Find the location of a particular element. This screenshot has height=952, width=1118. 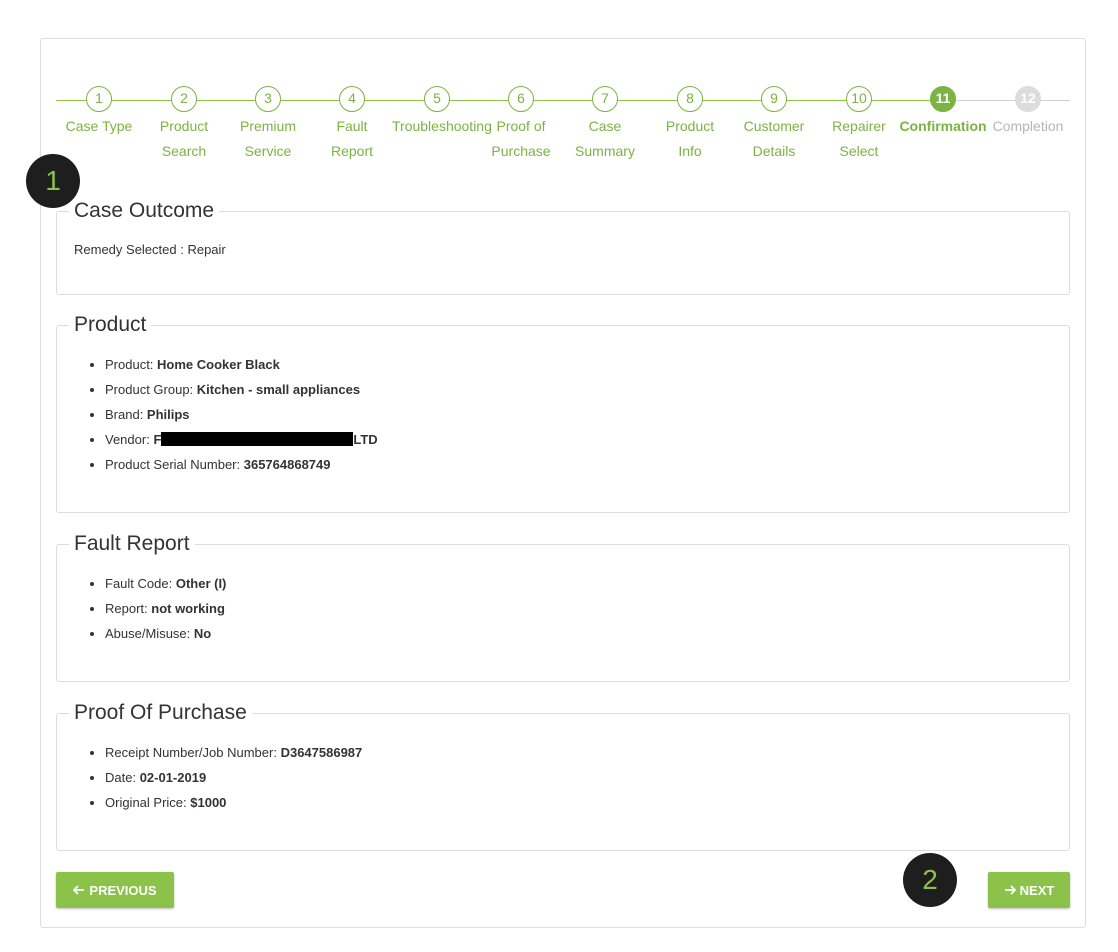

previous-button: PREVIOUS is located at coordinates (115, 890).